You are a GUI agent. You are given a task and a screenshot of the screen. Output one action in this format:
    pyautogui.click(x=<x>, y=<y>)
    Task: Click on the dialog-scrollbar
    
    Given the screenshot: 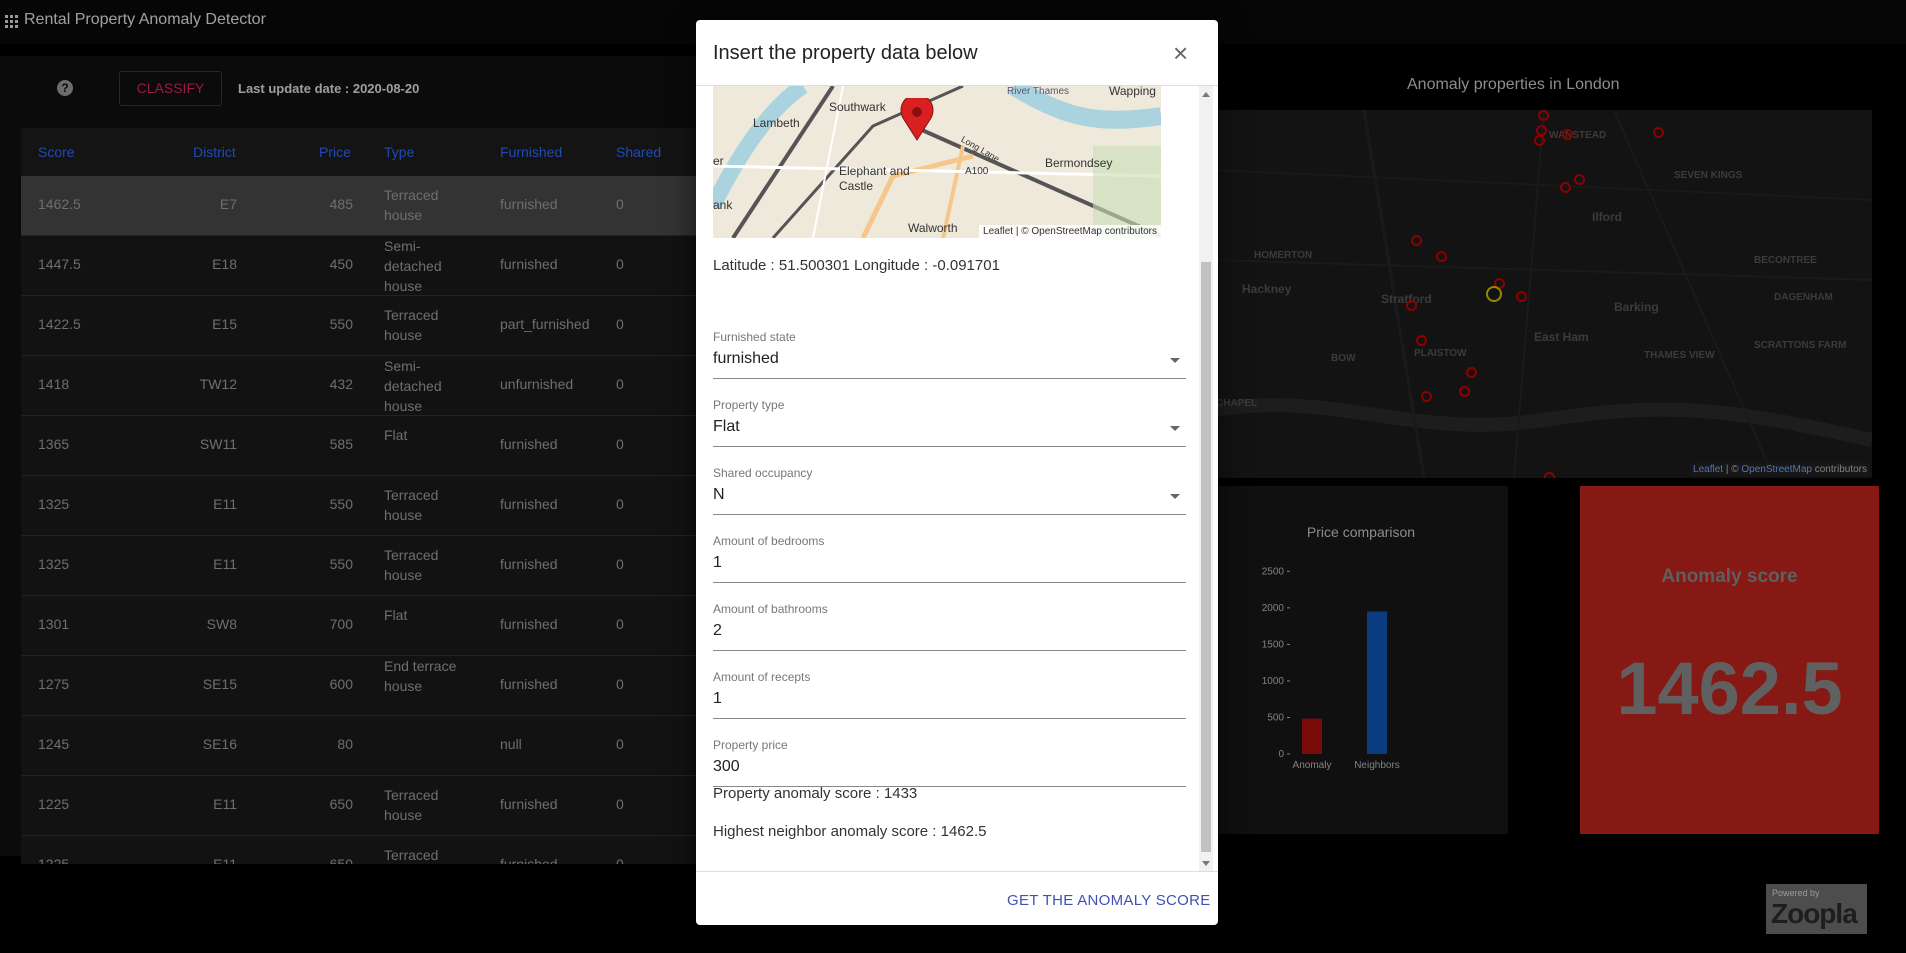 What is the action you would take?
    pyautogui.click(x=1206, y=479)
    